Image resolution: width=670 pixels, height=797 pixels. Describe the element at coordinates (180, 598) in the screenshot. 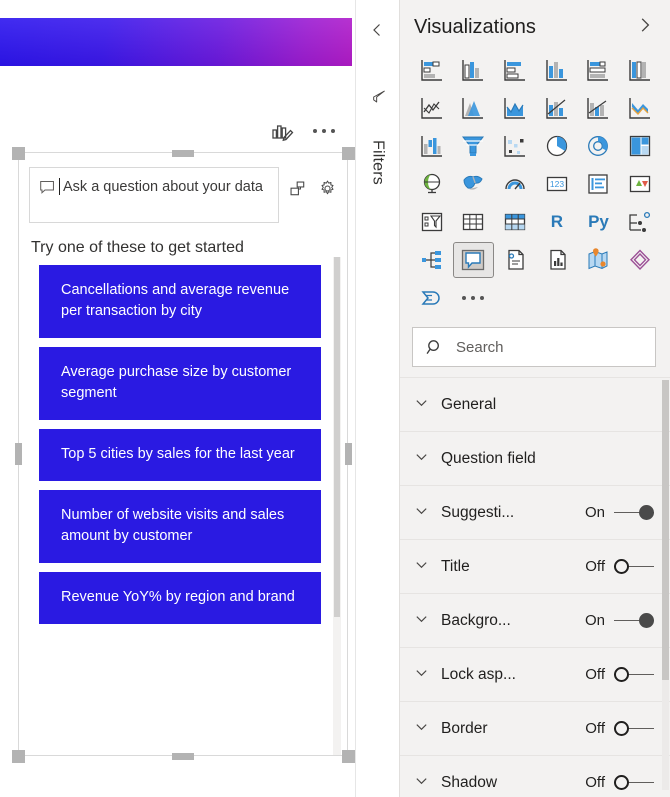

I see `qna-suggestion-chip: Revenue YoY% by region and brand` at that location.